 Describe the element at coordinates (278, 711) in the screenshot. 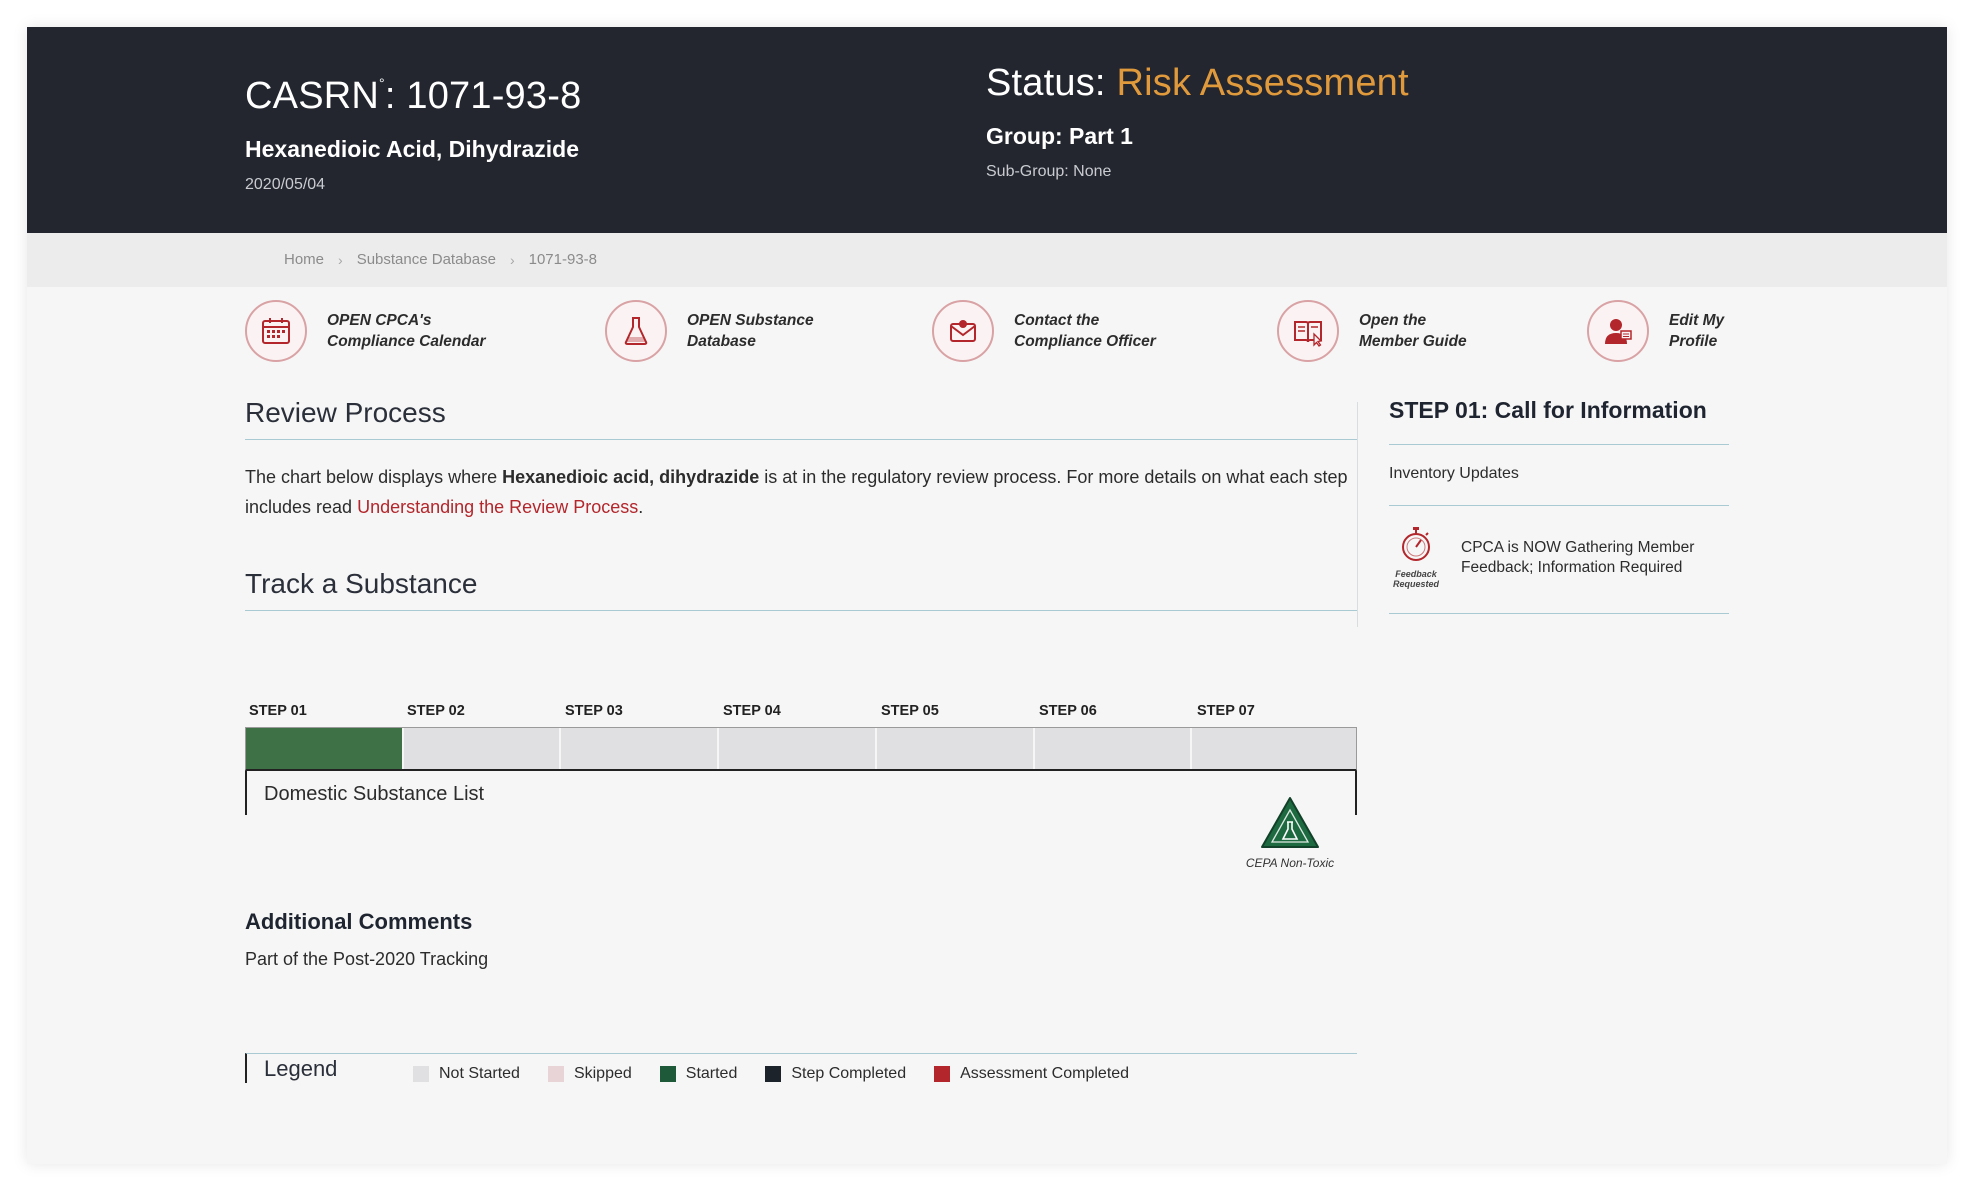

I see `step-label: STEP 01` at that location.